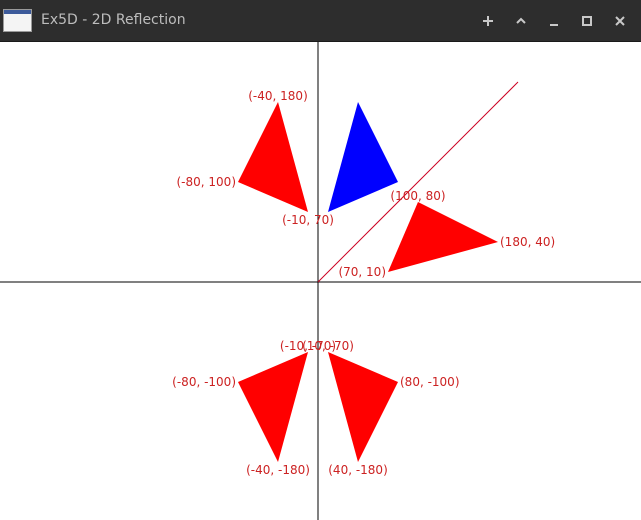 The height and width of the screenshot is (520, 641). What do you see at coordinates (273, 407) in the screenshot?
I see `triangle-reflect-origin` at bounding box center [273, 407].